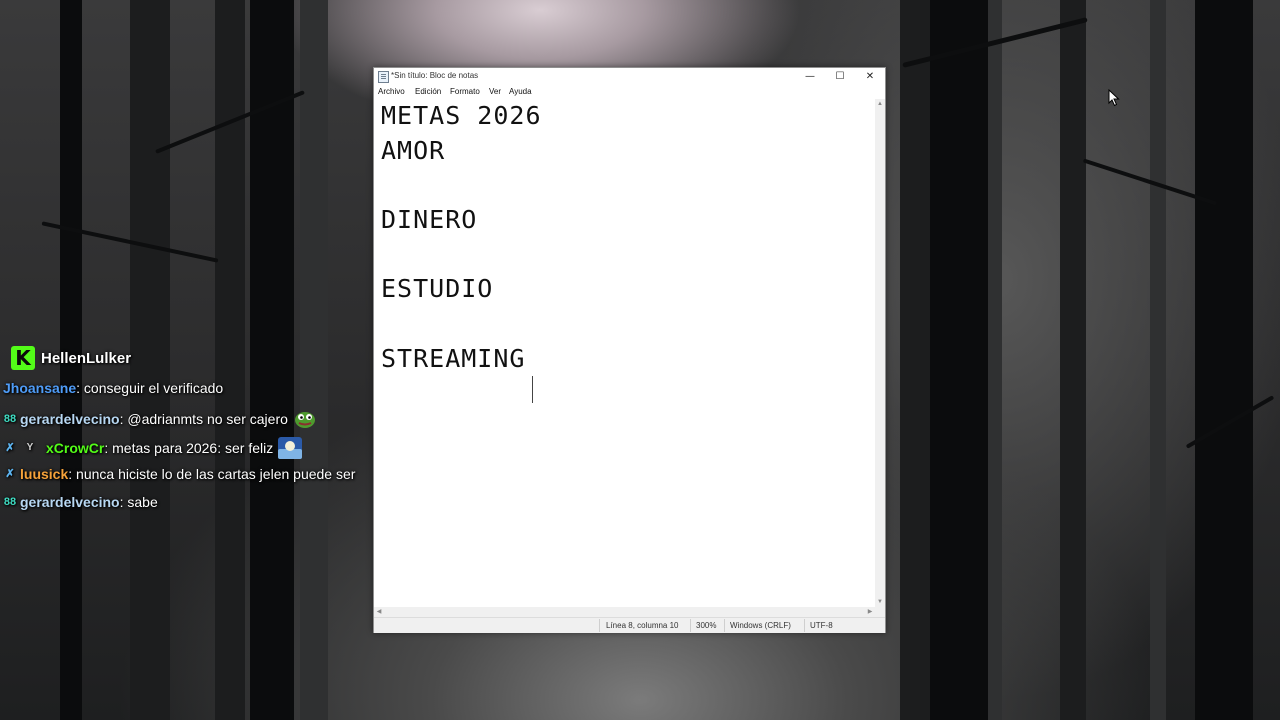  Describe the element at coordinates (629, 92) in the screenshot. I see `menu-bar: Archivo Edición Formato Ver Ayuda` at that location.